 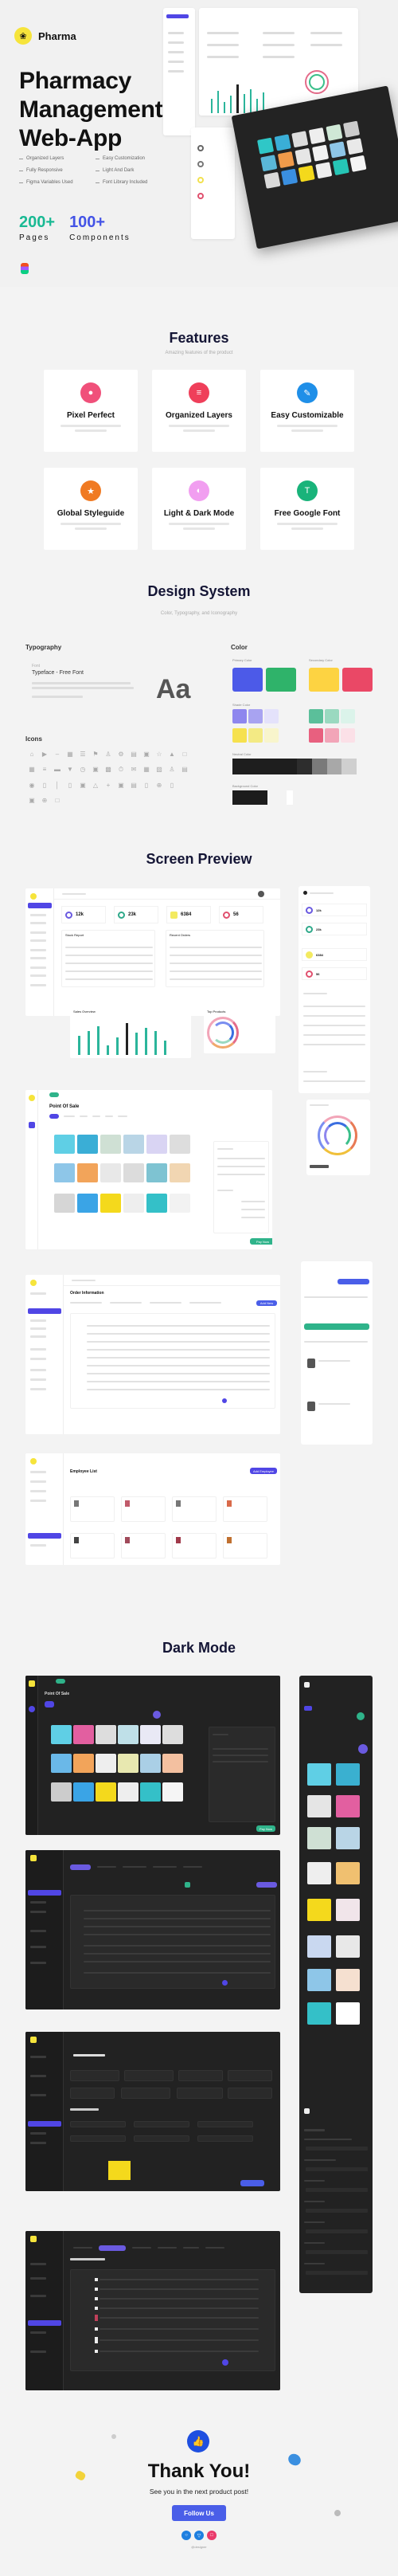 What do you see at coordinates (250, 797) in the screenshot?
I see `background-swatch-dark` at bounding box center [250, 797].